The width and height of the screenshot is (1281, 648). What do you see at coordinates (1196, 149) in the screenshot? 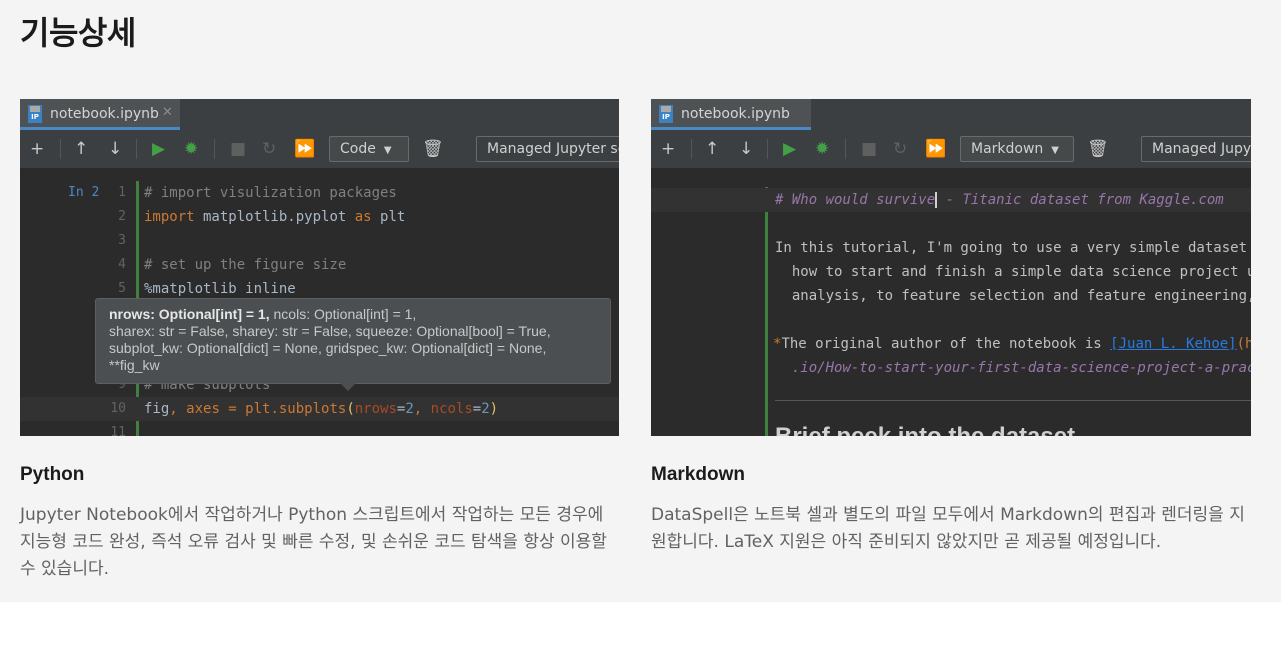
I see `kernel-selector: Managed Jupyt` at bounding box center [1196, 149].